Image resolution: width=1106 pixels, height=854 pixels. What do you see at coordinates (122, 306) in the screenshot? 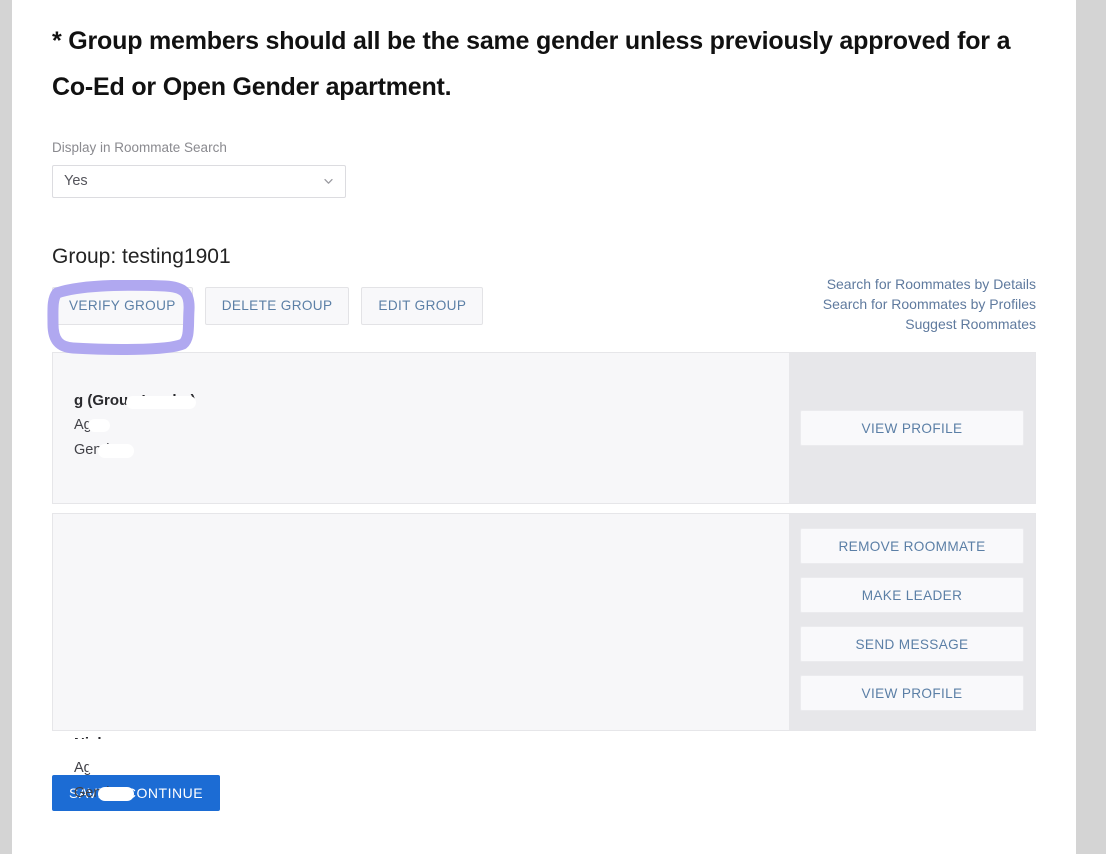
I see `verify-group-button: VERIFY GROUP` at bounding box center [122, 306].